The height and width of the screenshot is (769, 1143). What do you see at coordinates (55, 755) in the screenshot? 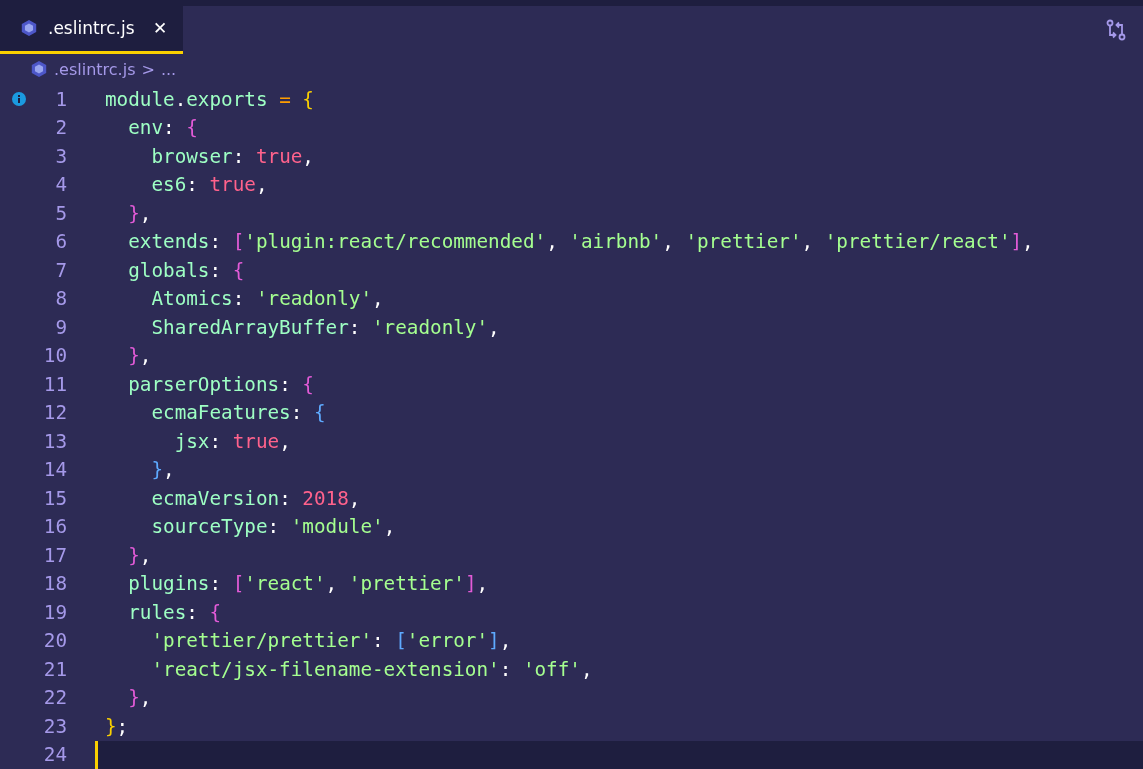
I see `line-number: 24` at bounding box center [55, 755].